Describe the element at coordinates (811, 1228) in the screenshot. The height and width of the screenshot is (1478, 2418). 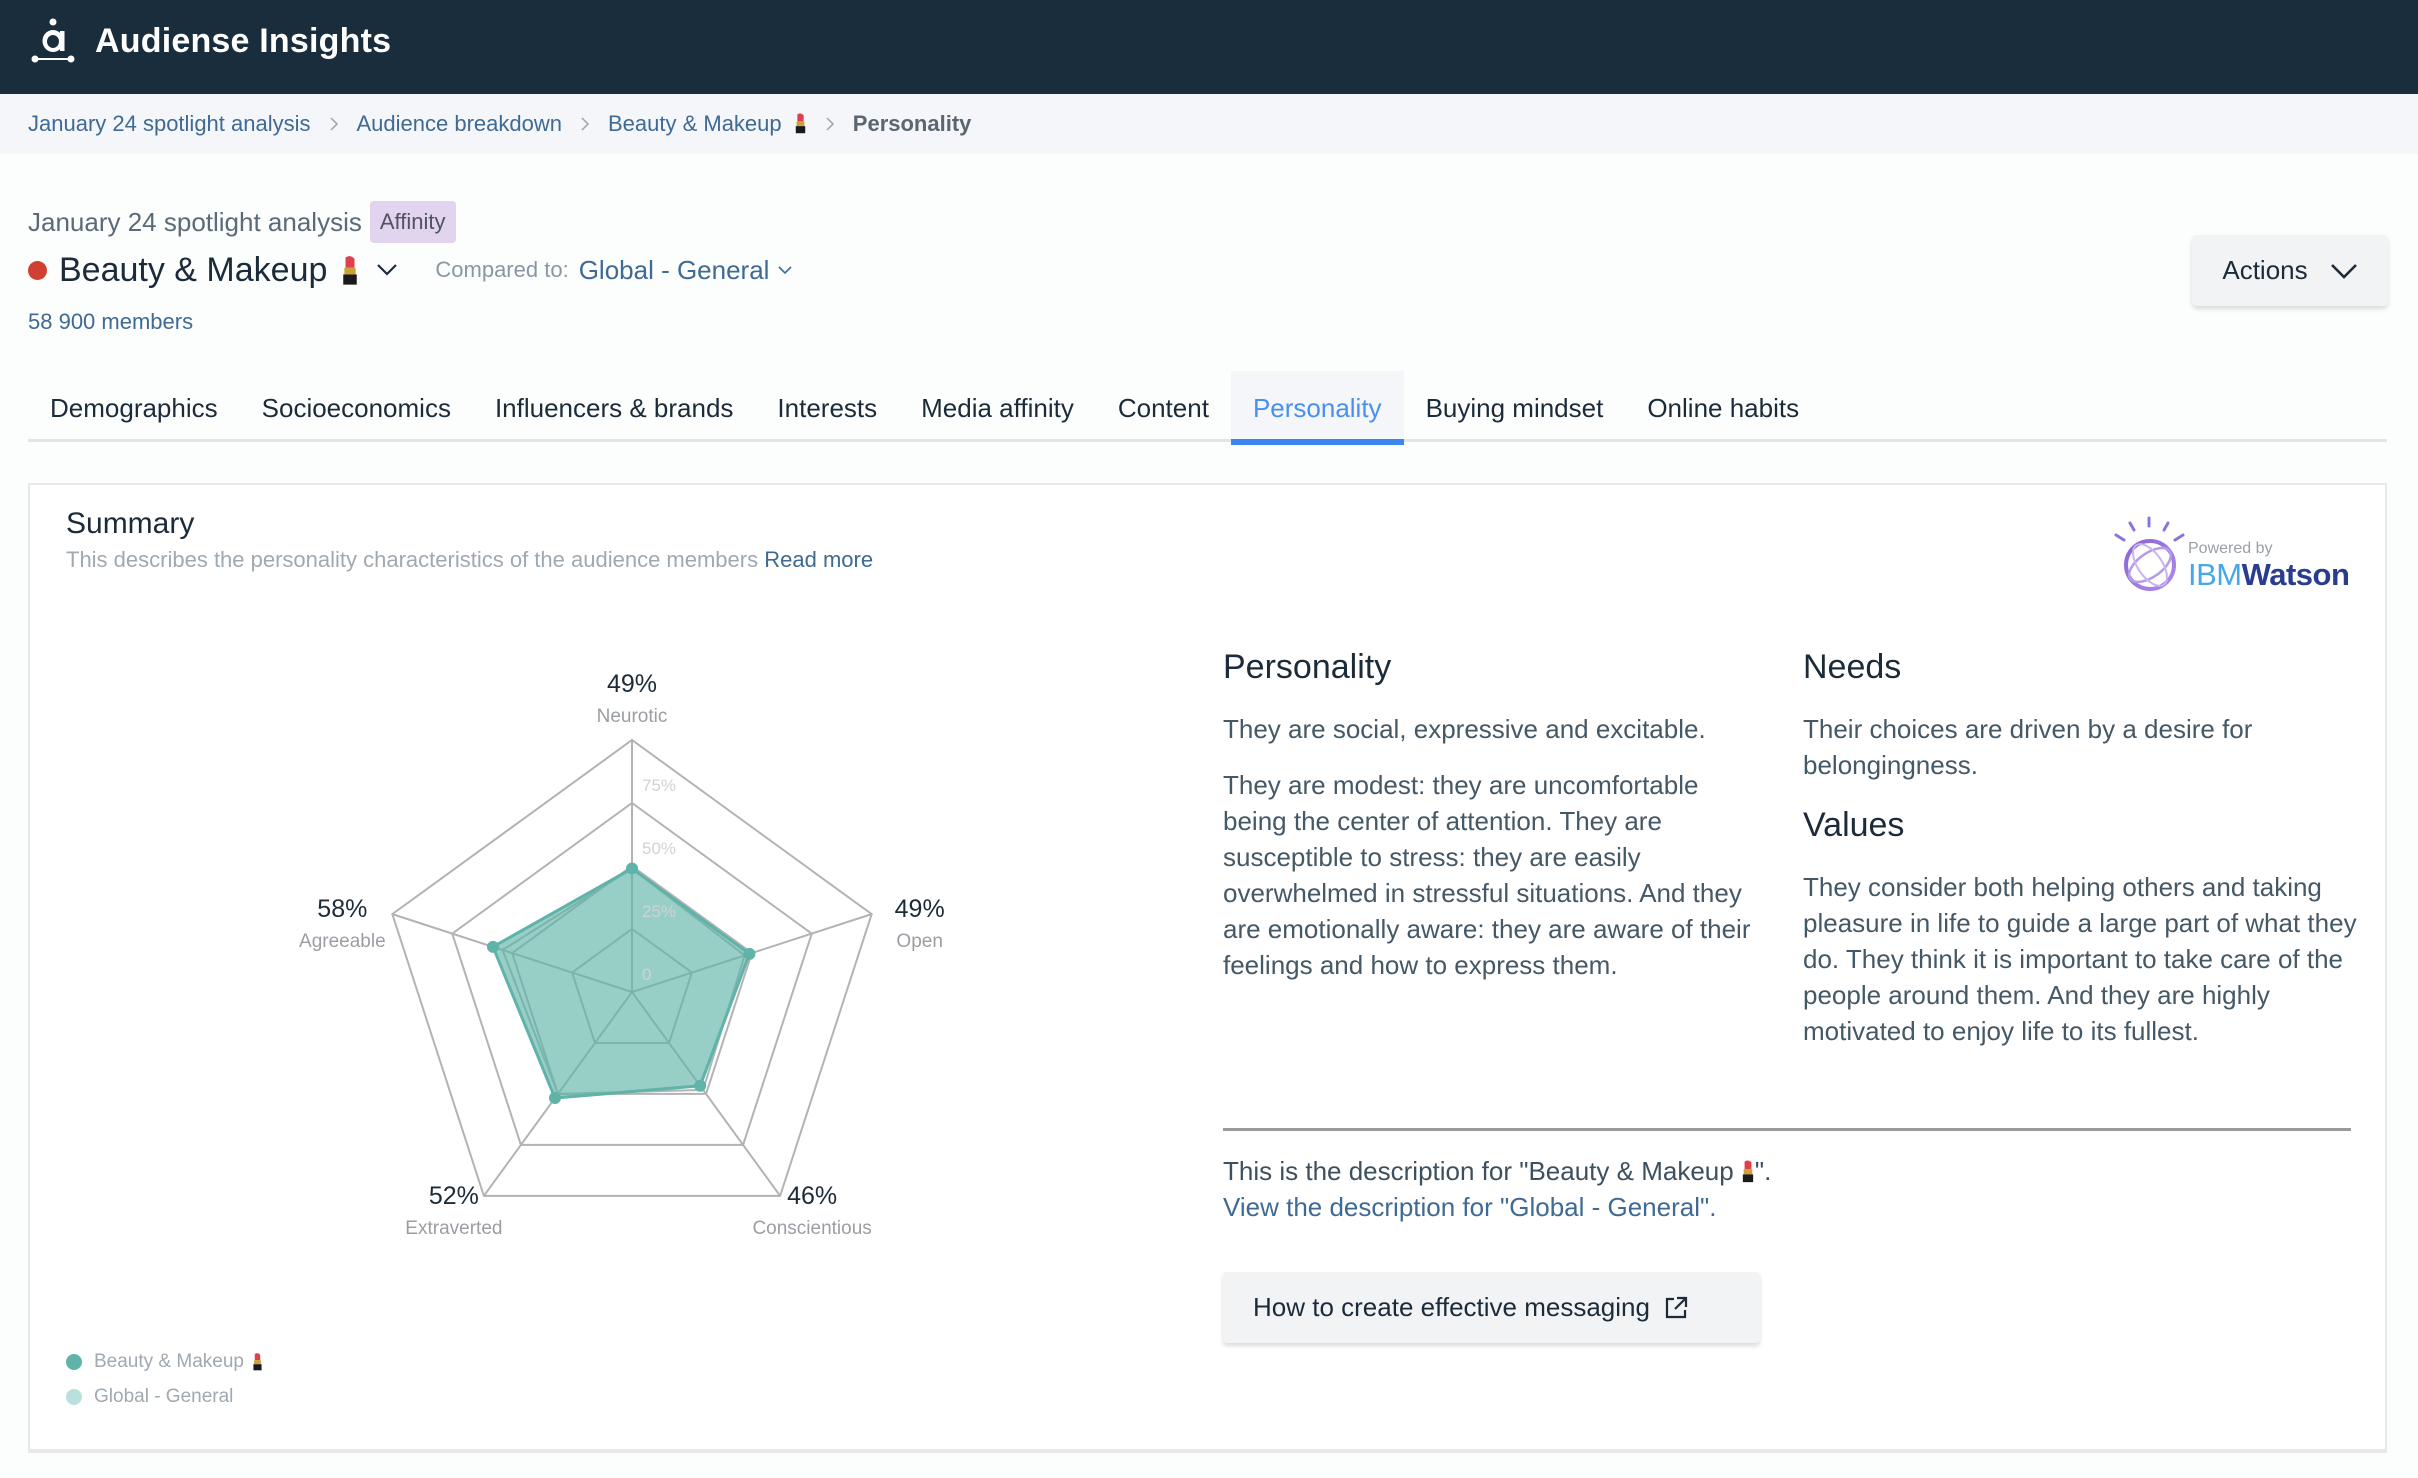
I see `radar-axis-label: Conscientious` at that location.